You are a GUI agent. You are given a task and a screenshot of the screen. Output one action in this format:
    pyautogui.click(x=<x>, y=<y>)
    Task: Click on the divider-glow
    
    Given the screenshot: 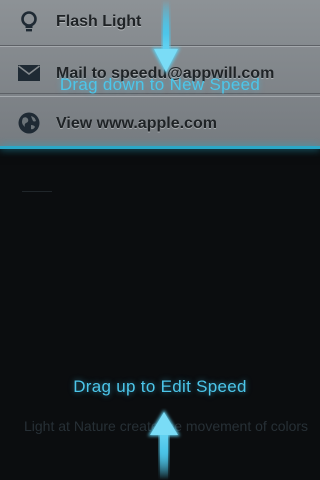 What is the action you would take?
    pyautogui.click(x=160, y=147)
    